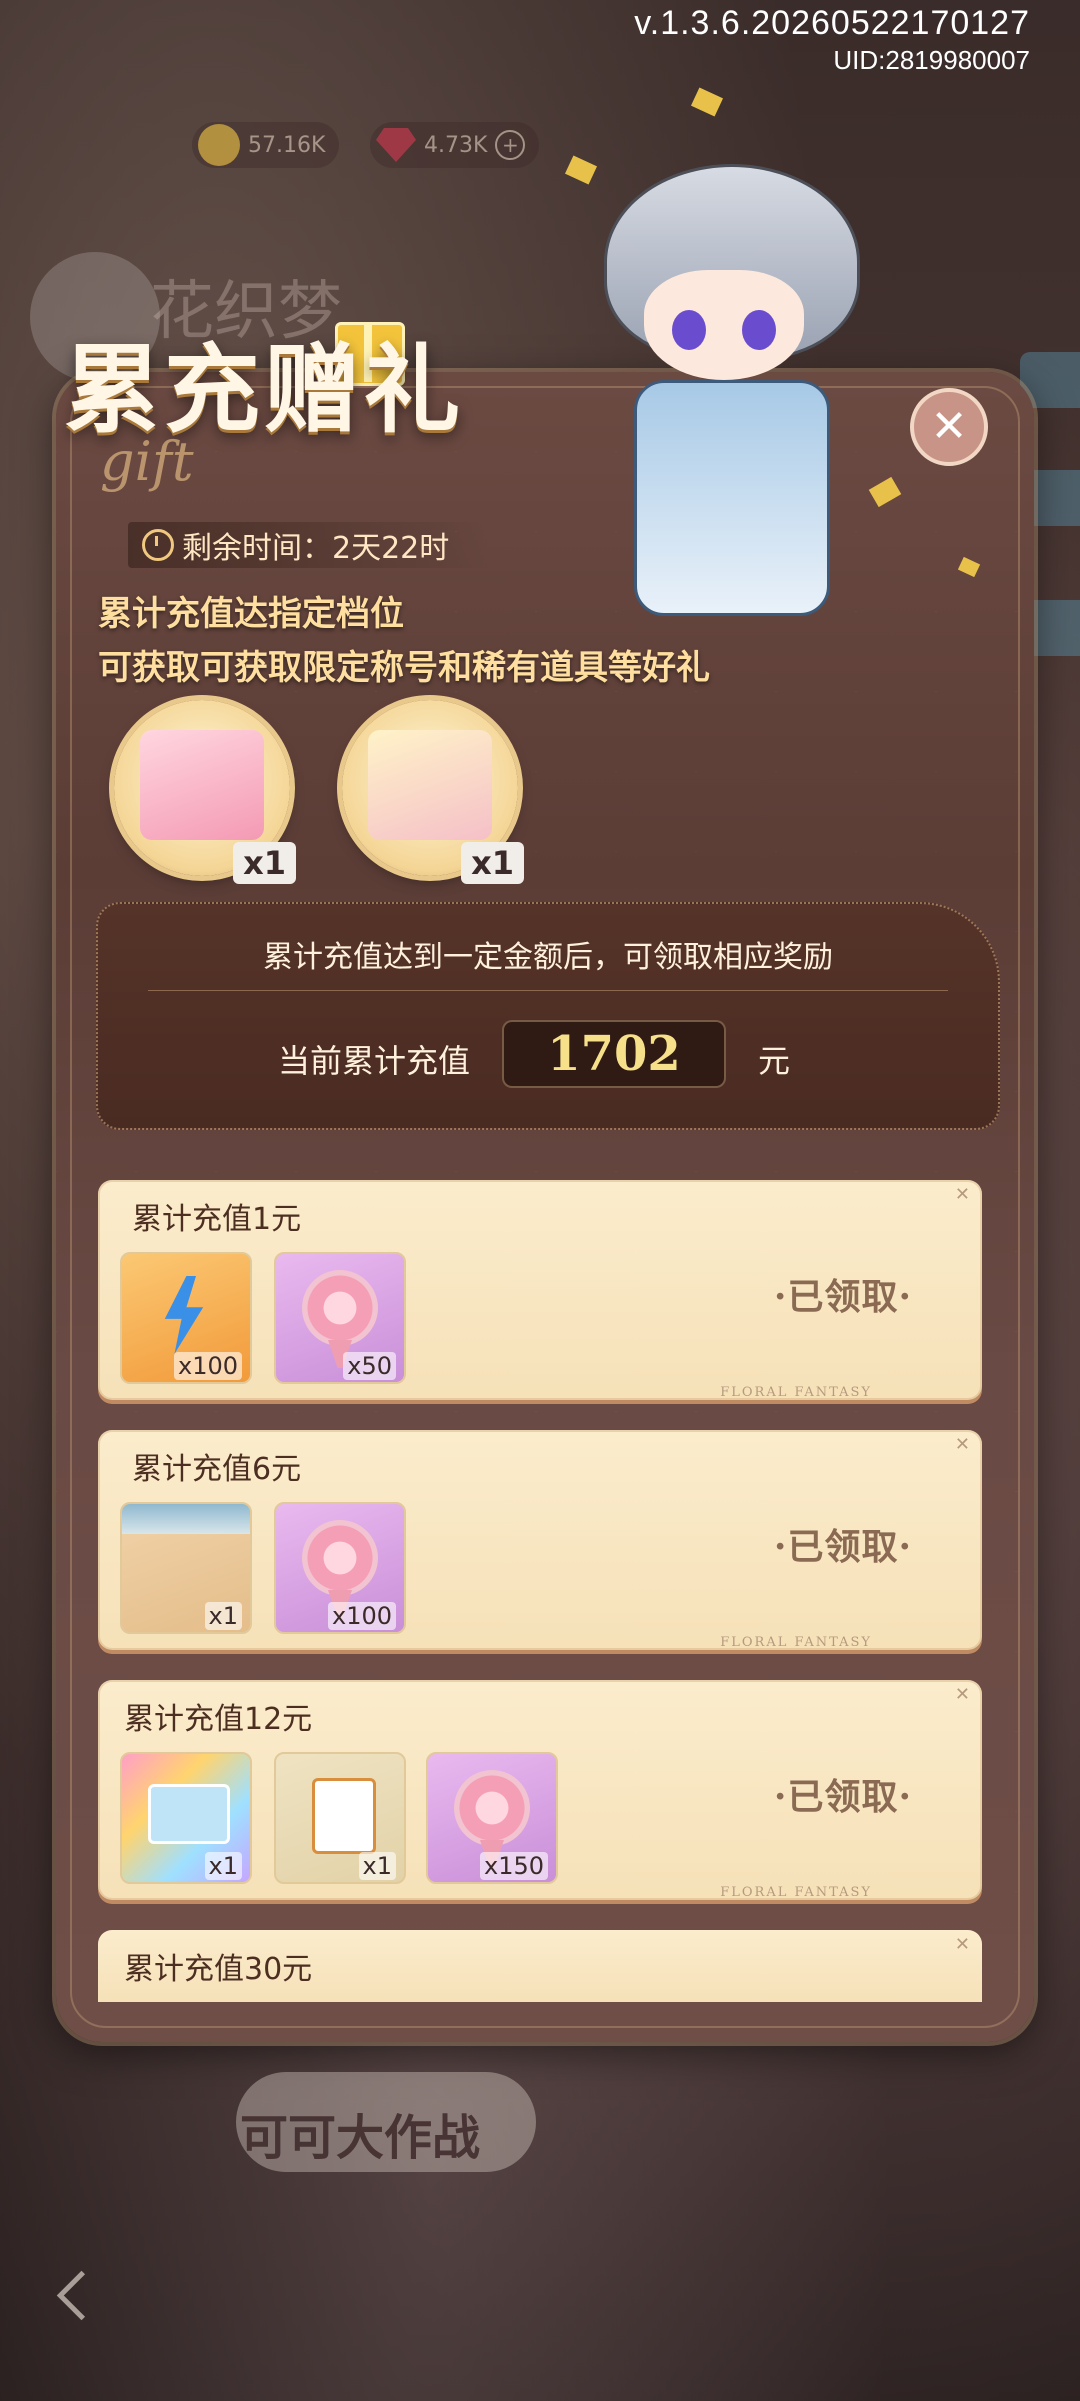 This screenshot has width=1080, height=2401. I want to click on letter-envelope-icon, so click(189, 1814).